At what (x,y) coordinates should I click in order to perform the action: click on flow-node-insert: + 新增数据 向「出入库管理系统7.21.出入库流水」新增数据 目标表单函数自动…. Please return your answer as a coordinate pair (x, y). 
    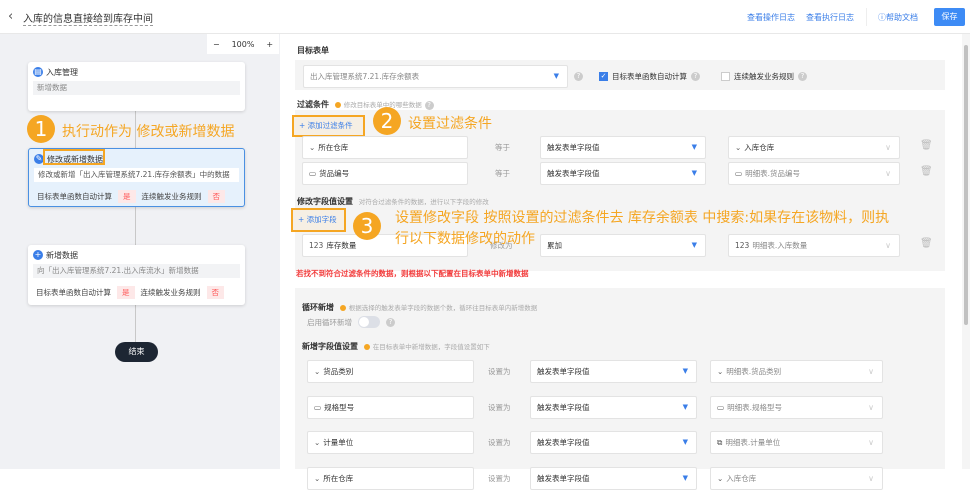
    Looking at the image, I should click on (136, 275).